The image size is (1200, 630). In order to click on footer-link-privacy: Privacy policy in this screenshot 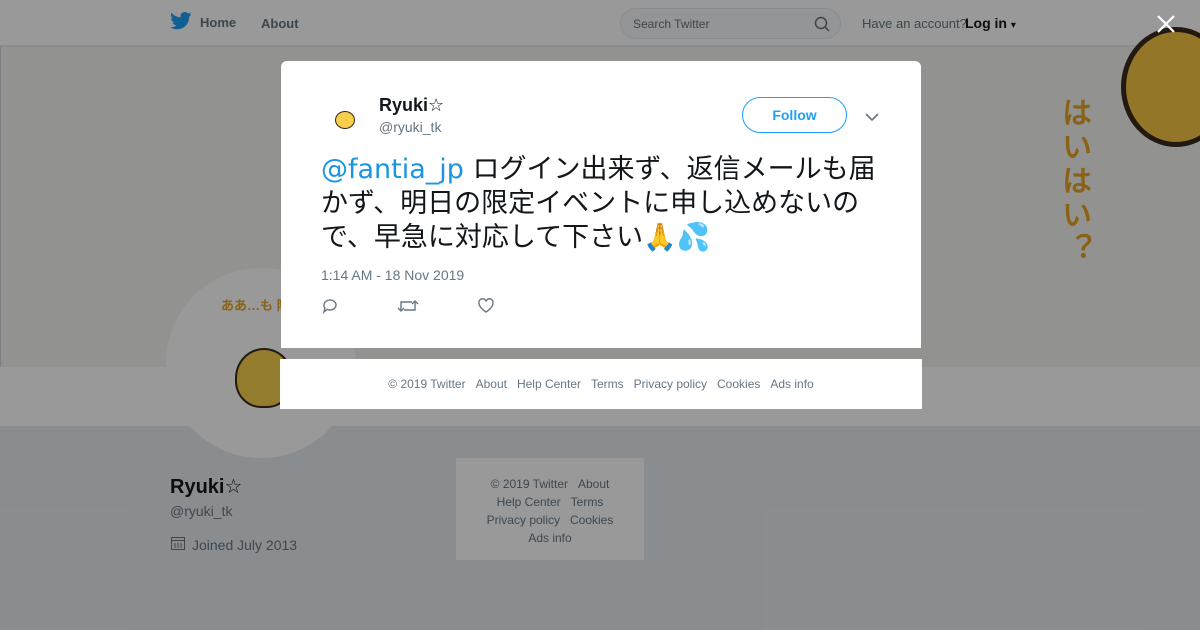, I will do `click(670, 384)`.